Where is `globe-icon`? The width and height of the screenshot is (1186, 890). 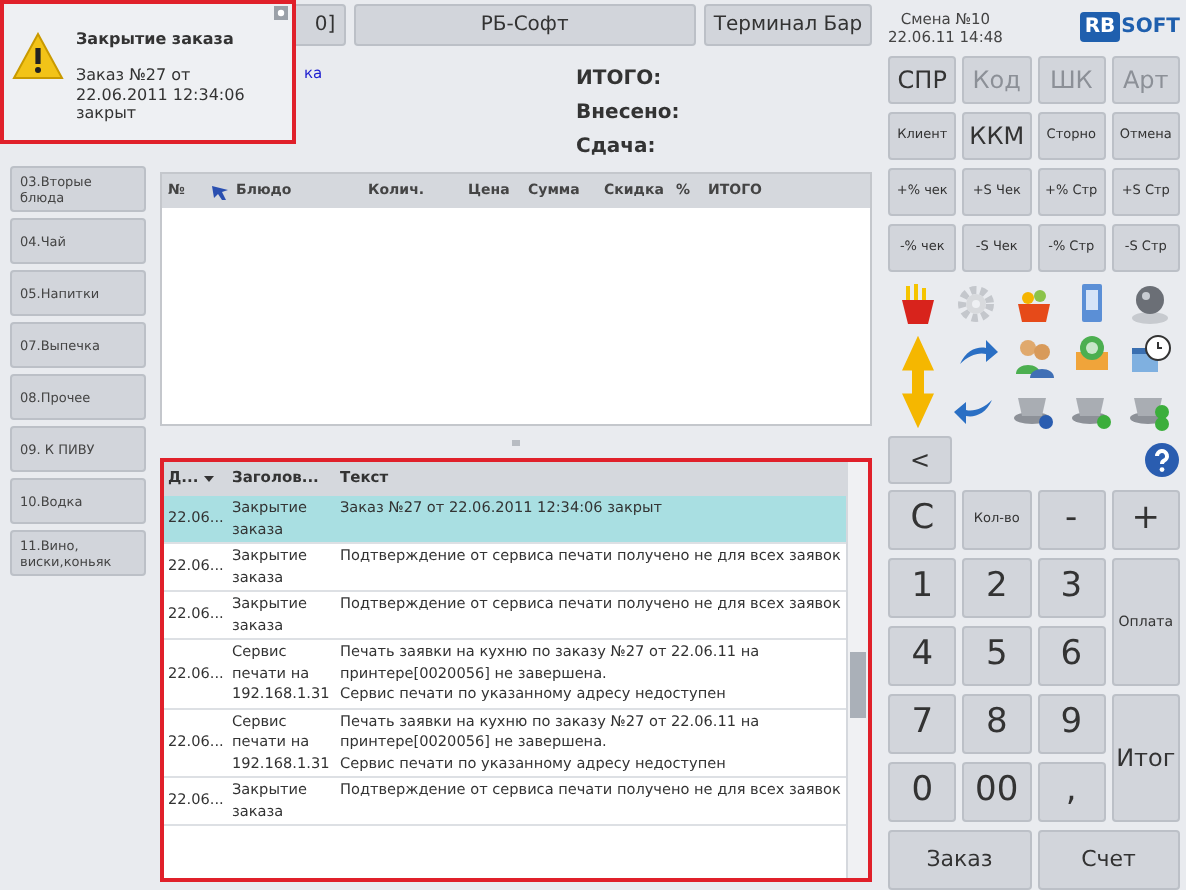
globe-icon is located at coordinates (1150, 304).